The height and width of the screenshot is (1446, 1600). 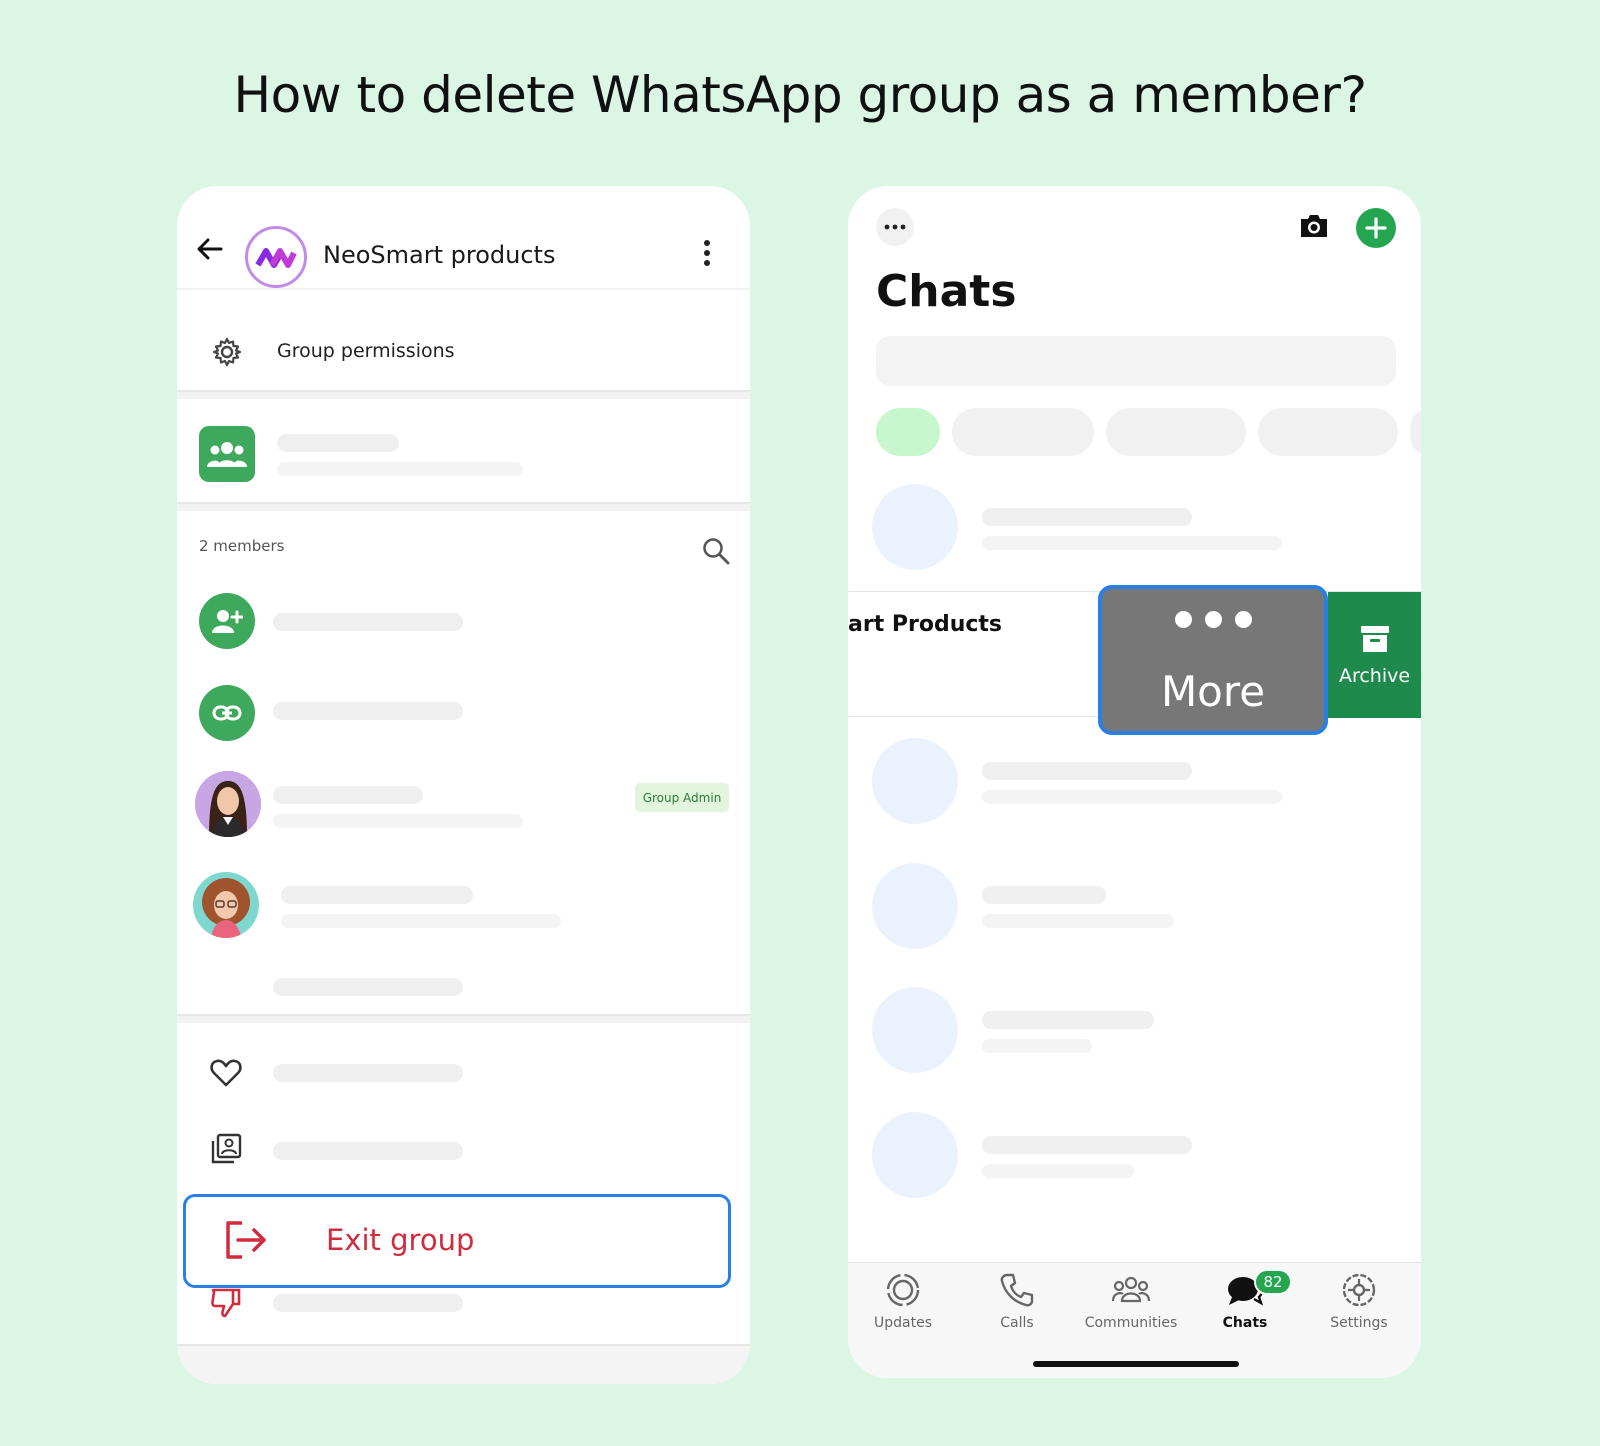 I want to click on neosmart-logo-icon, so click(x=276, y=258).